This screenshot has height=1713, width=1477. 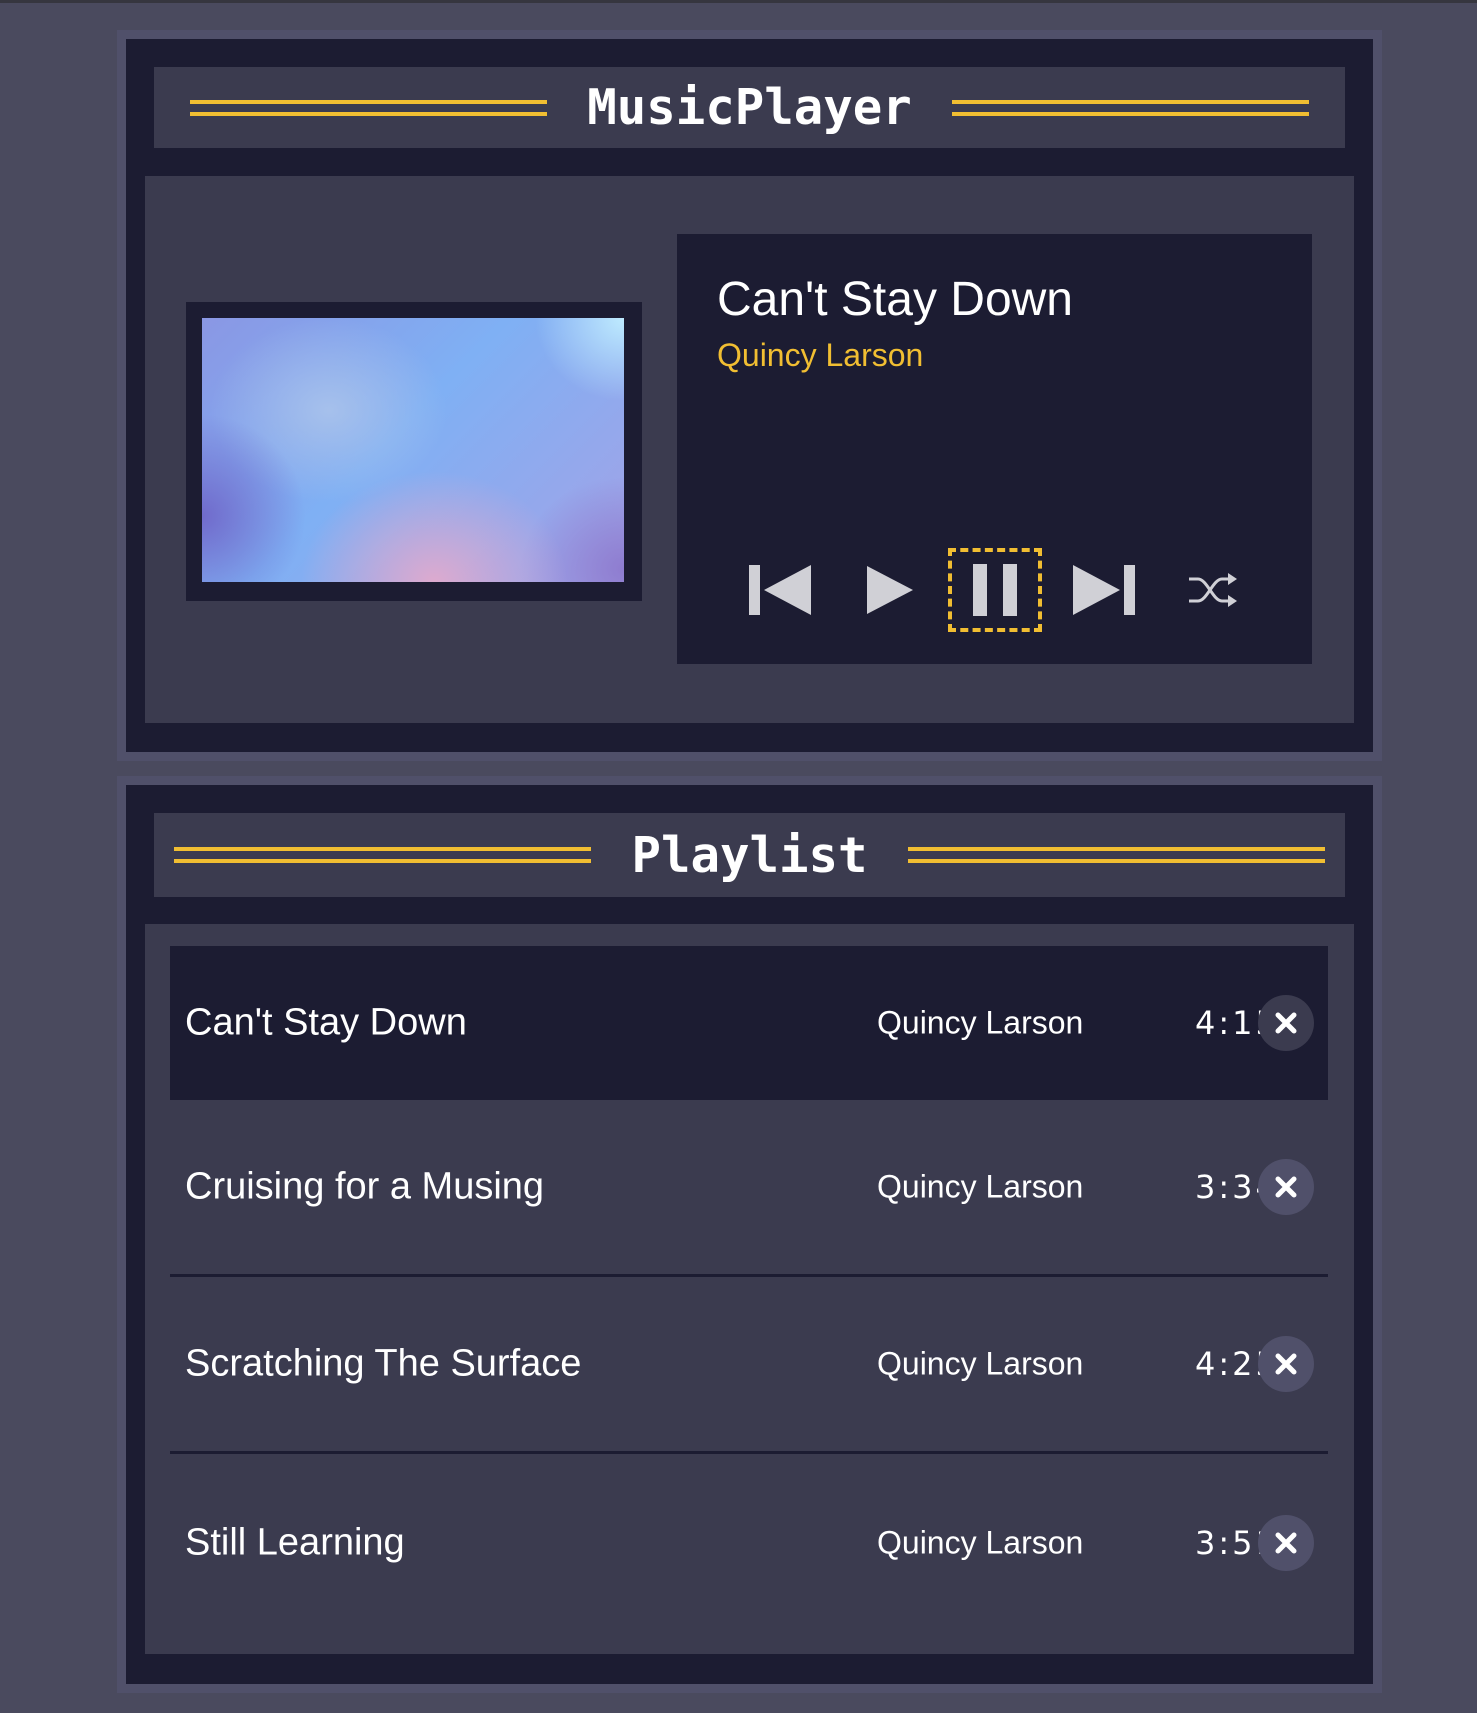 I want to click on skip-next-icon, so click(x=1104, y=590).